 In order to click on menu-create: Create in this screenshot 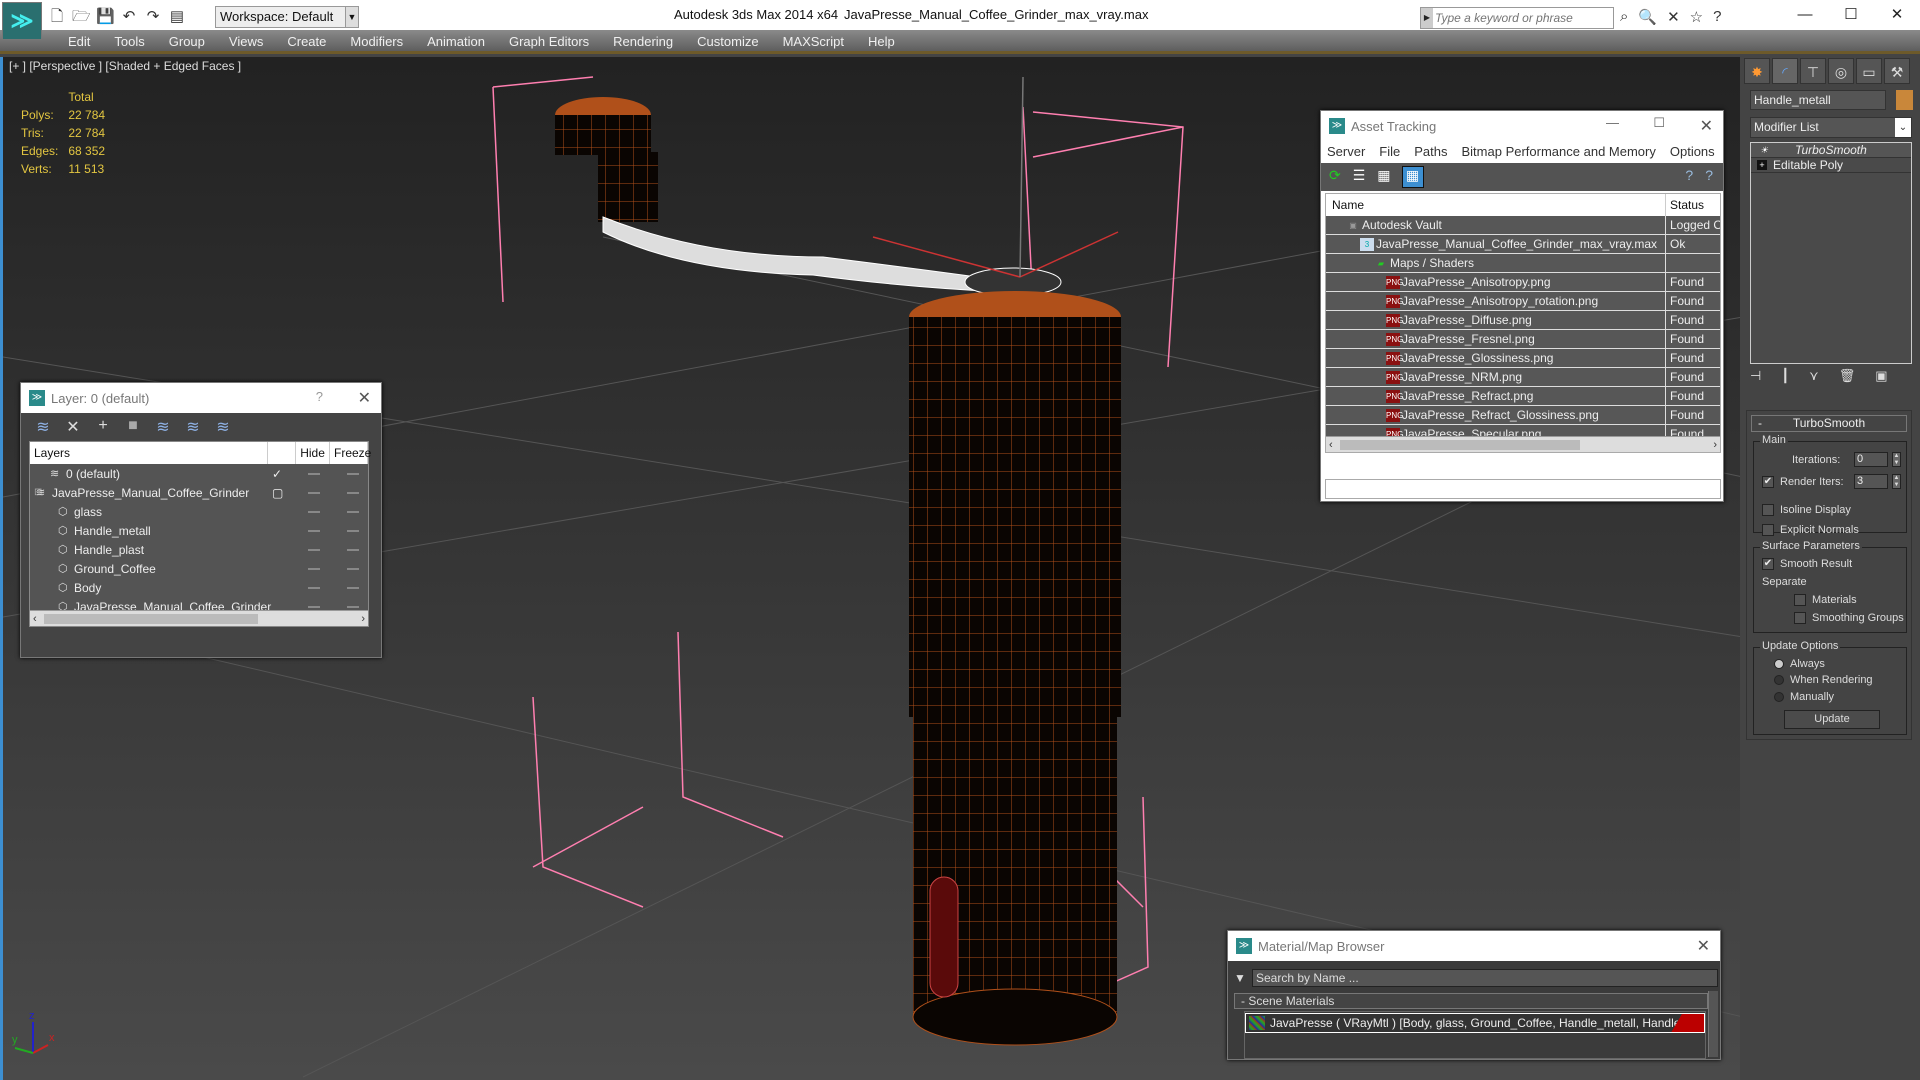, I will do `click(306, 40)`.